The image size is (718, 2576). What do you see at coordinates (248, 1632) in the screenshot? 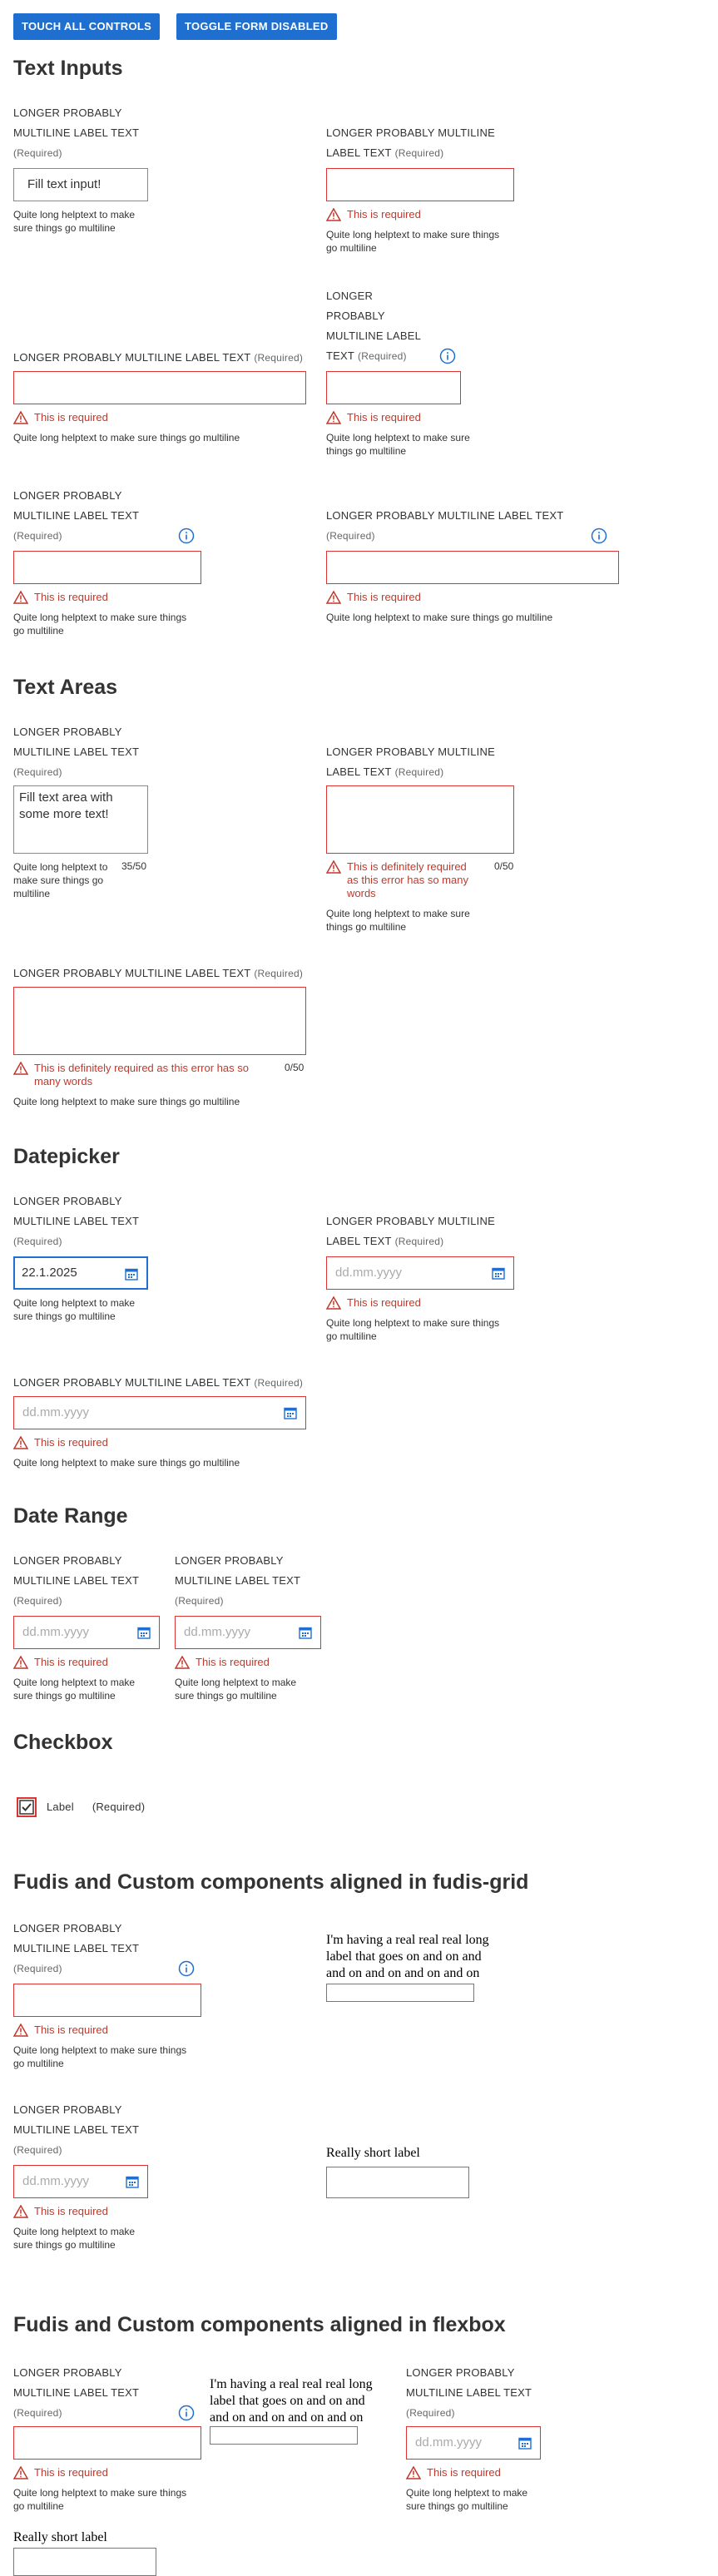
I see `date-range-end-input: dd.mm.yyyy` at bounding box center [248, 1632].